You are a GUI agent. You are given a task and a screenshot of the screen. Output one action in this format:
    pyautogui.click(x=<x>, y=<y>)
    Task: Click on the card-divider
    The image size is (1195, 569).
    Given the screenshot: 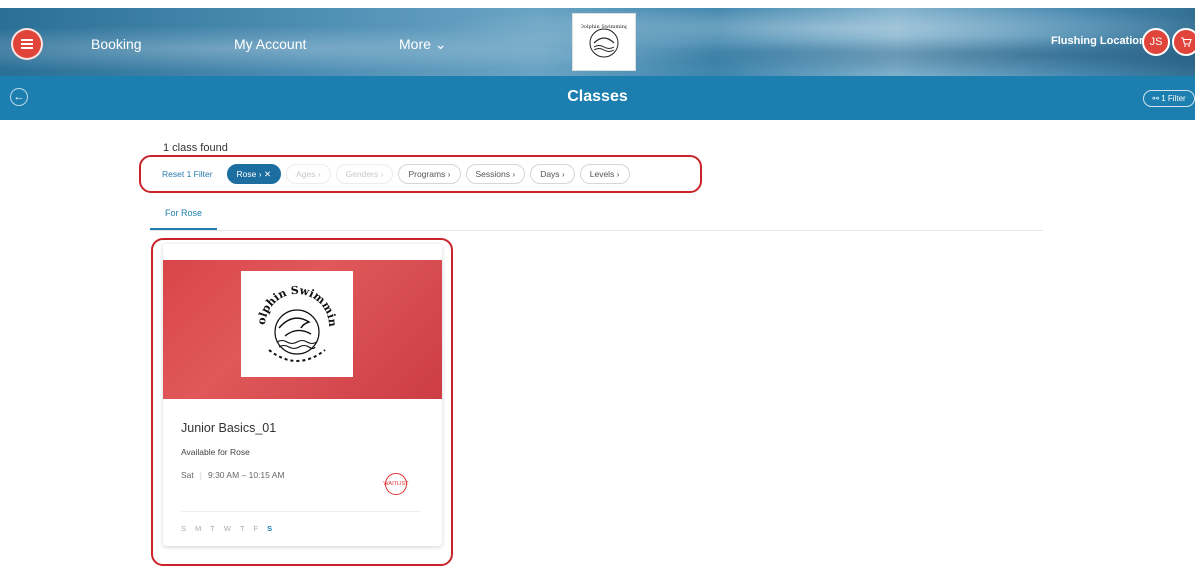 What is the action you would take?
    pyautogui.click(x=301, y=511)
    